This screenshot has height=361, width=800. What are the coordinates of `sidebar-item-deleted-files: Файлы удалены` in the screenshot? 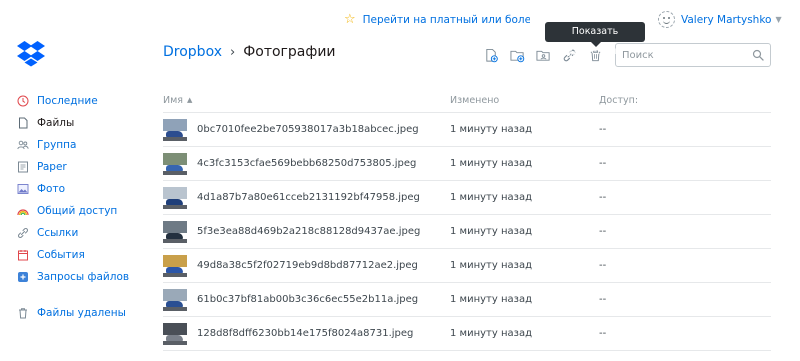 It's located at (86, 313).